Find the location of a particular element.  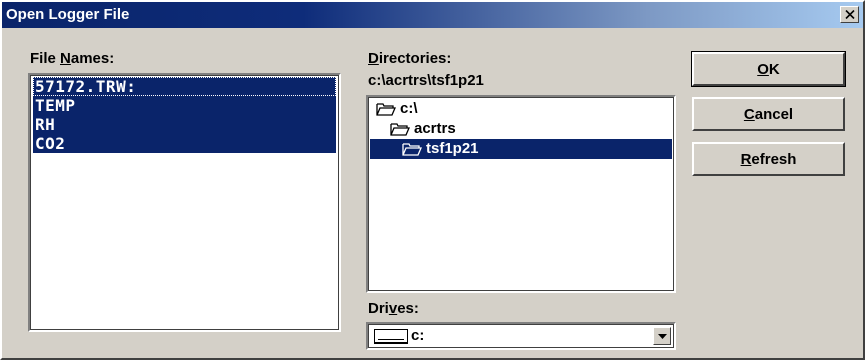

dir-item-acrtrs: acrtrs is located at coordinates (423, 129).